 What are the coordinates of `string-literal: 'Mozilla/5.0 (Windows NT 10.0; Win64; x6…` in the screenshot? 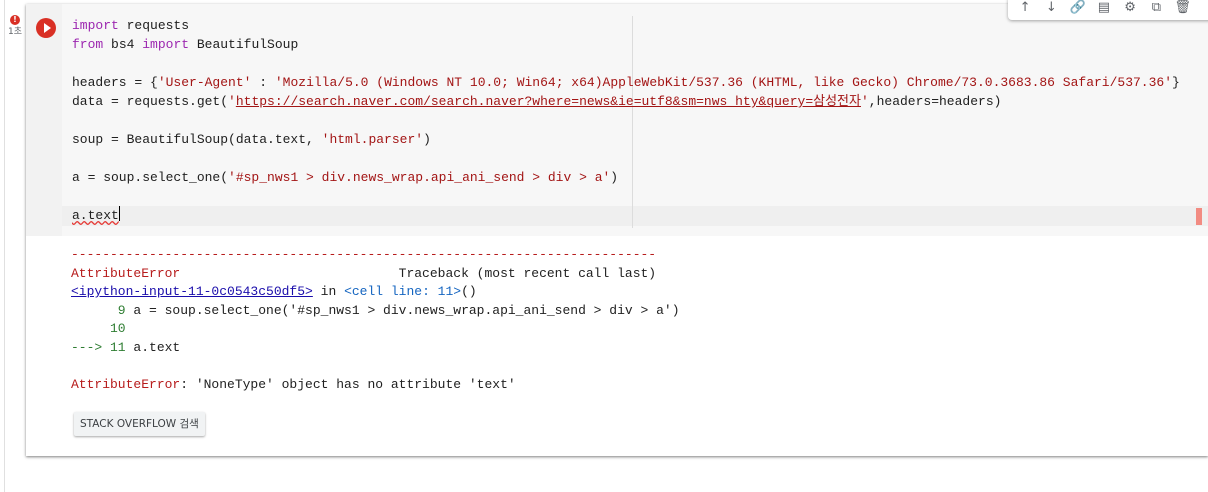 It's located at (723, 82).